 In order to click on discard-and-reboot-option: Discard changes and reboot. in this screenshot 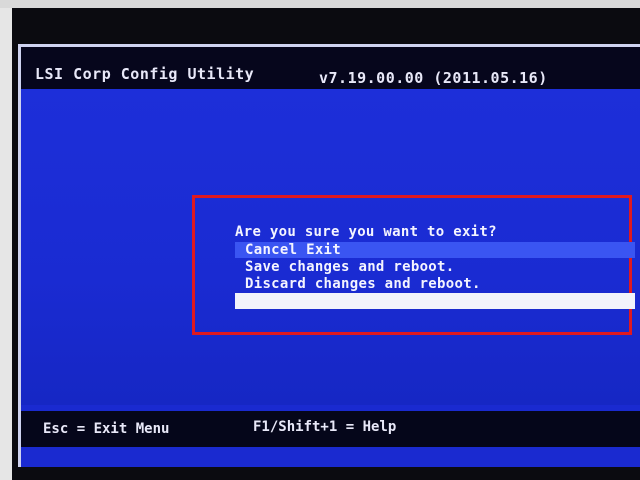, I will do `click(435, 284)`.